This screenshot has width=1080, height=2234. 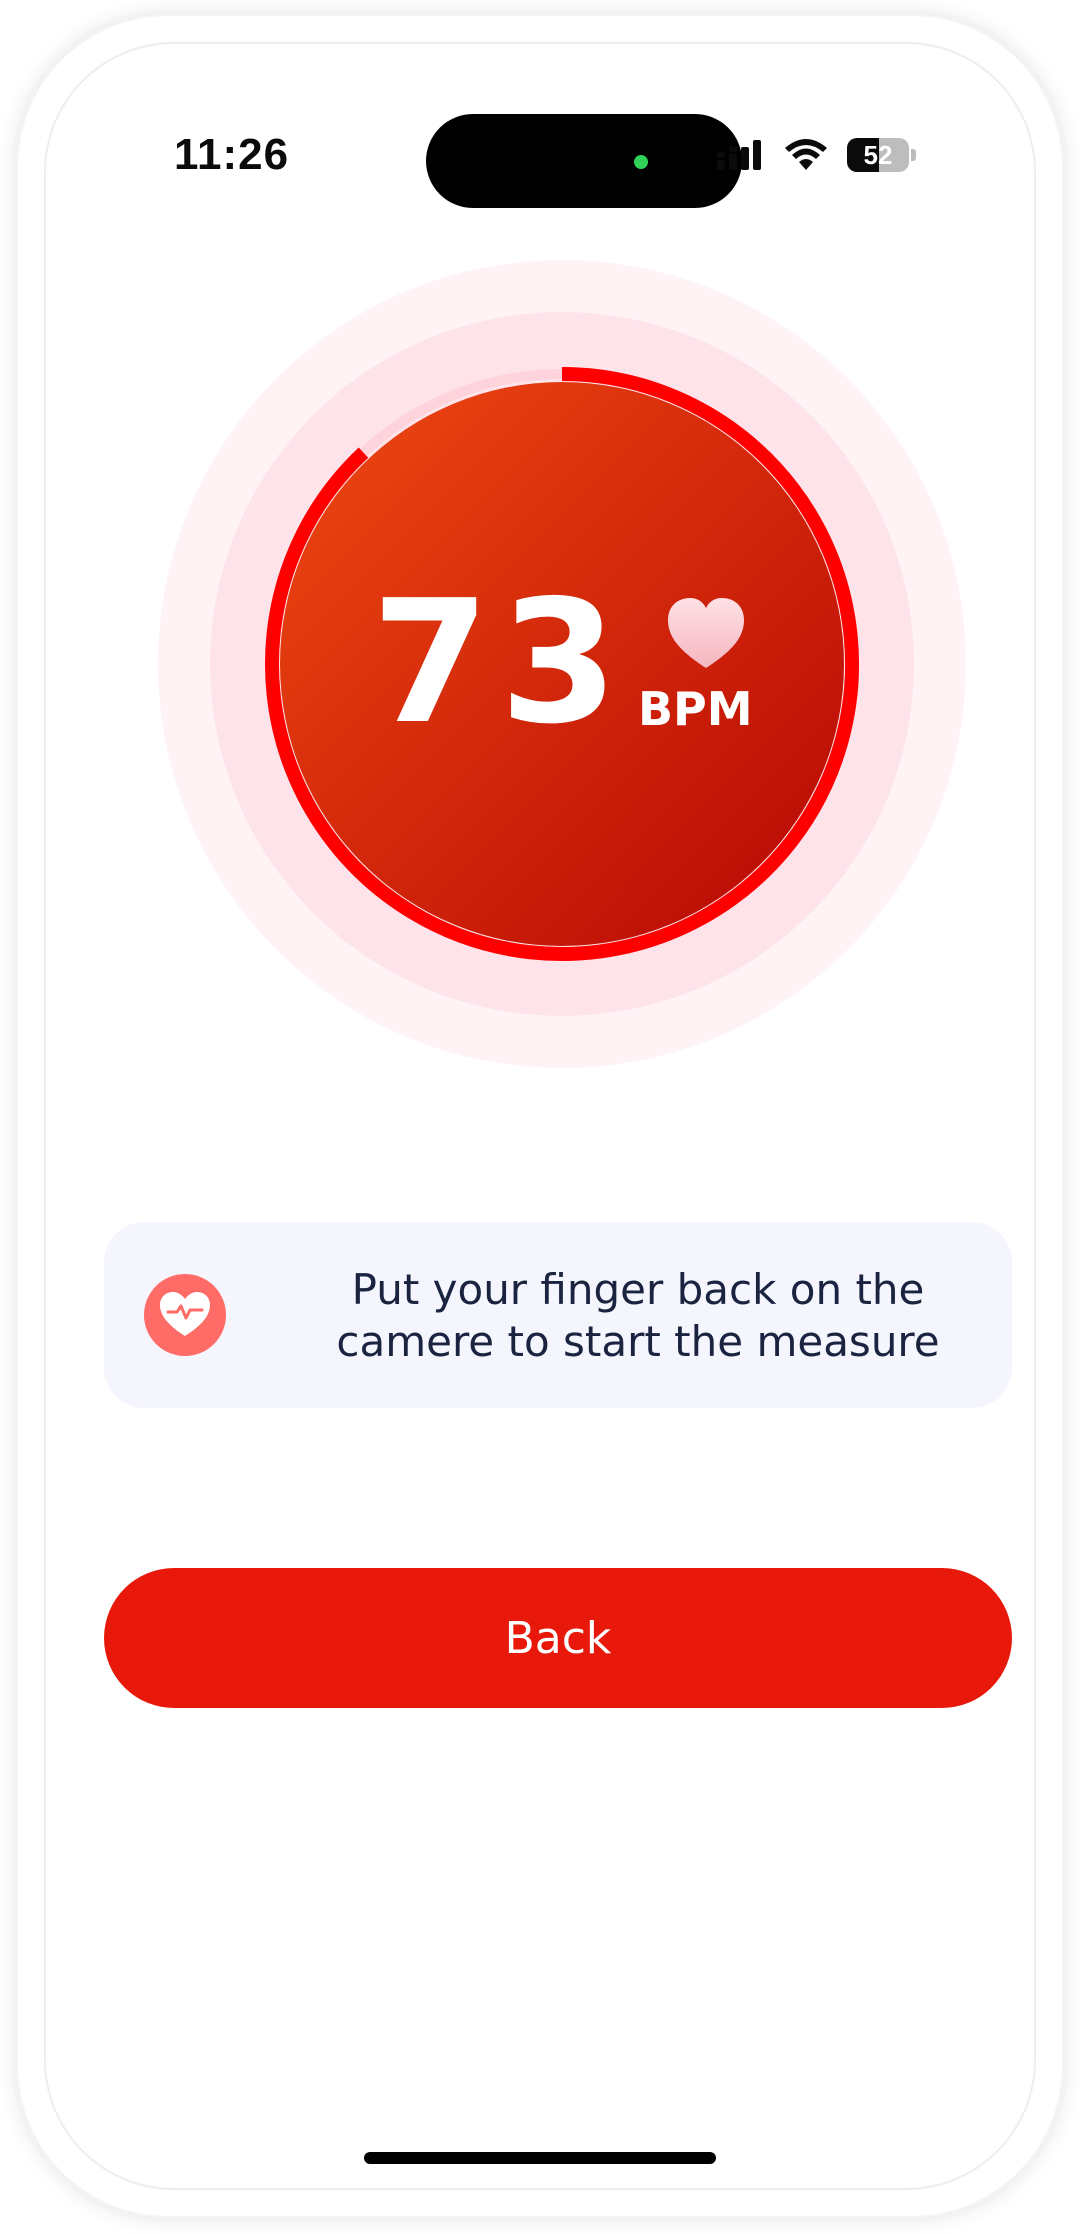 I want to click on home-indicator, so click(x=540, y=2158).